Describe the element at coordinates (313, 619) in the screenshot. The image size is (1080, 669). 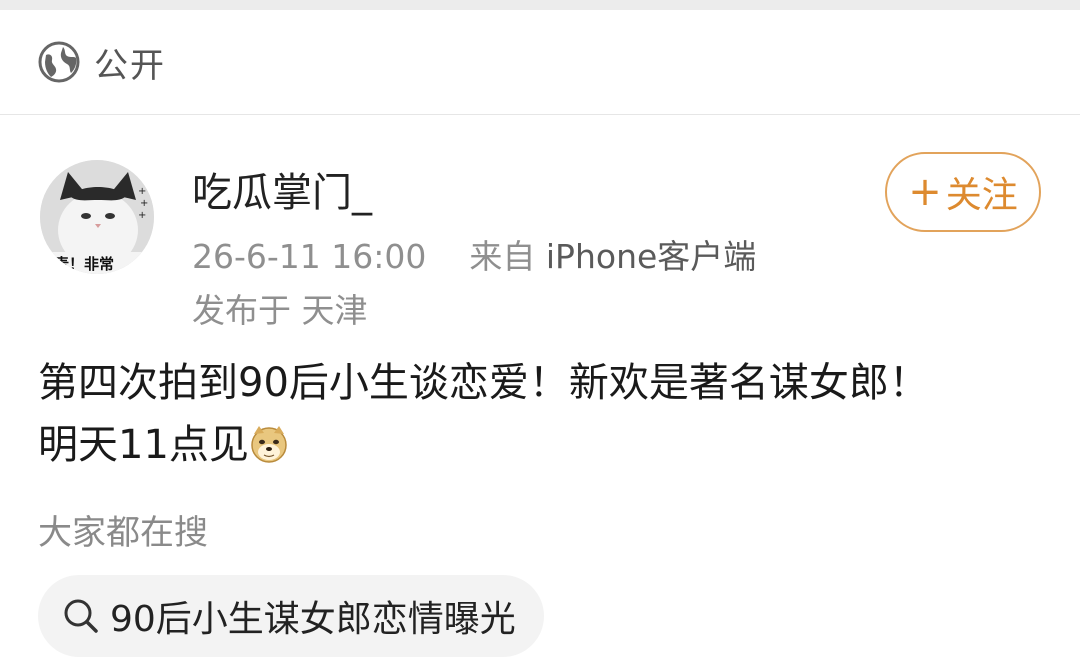
I see `trending-search-query: 90后小生谋女郎恋情曝光` at that location.